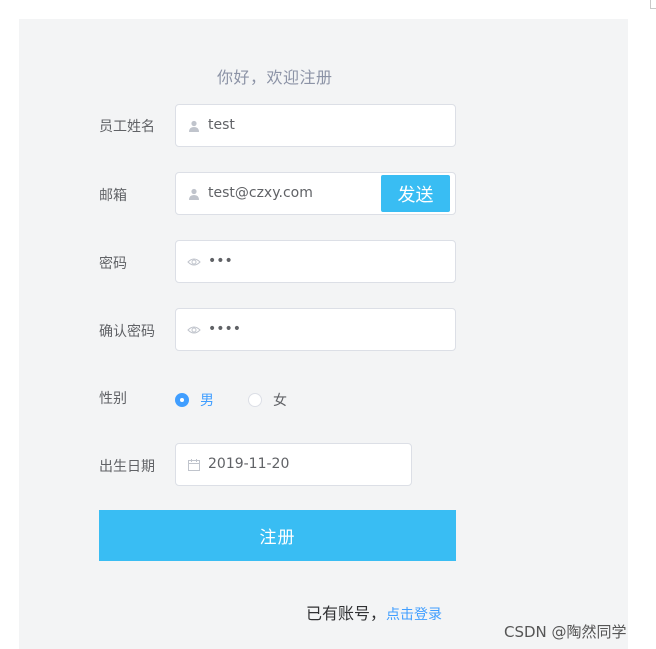 This screenshot has width=656, height=649. I want to click on confirm-password-value: ••••, so click(225, 329).